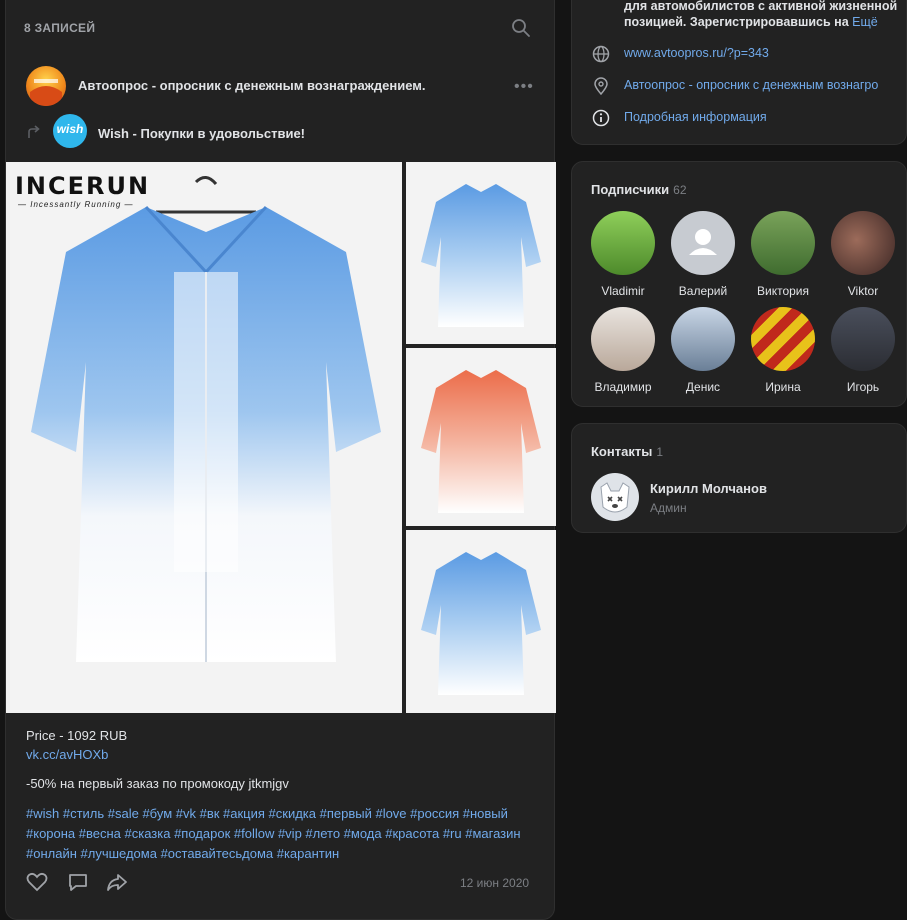 The height and width of the screenshot is (920, 907). What do you see at coordinates (623, 291) in the screenshot?
I see `member-name: Vladimir` at bounding box center [623, 291].